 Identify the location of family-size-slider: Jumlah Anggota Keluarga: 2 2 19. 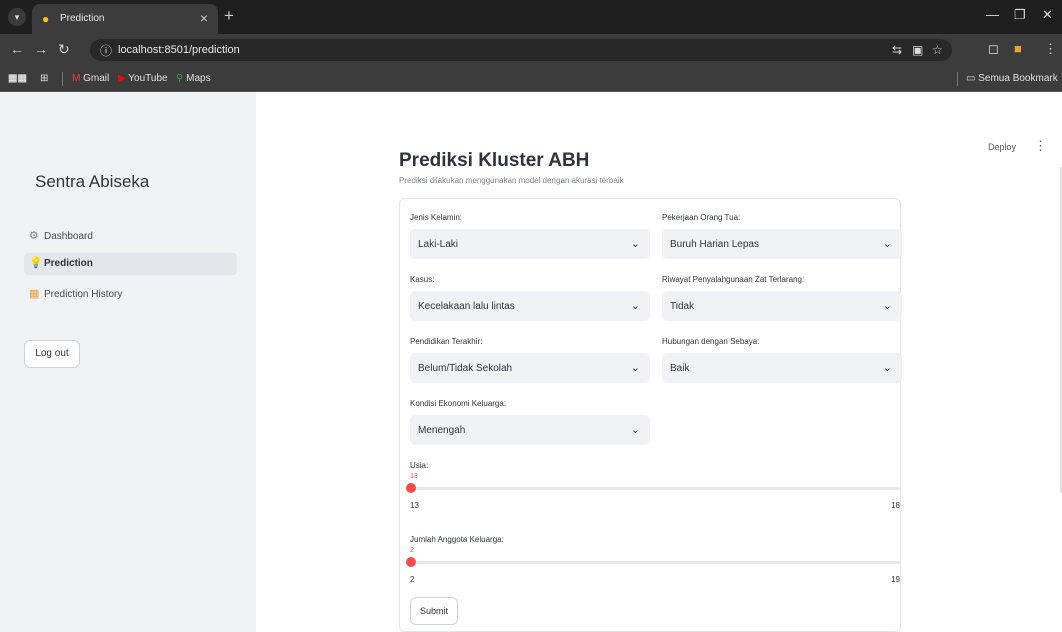
(653, 570).